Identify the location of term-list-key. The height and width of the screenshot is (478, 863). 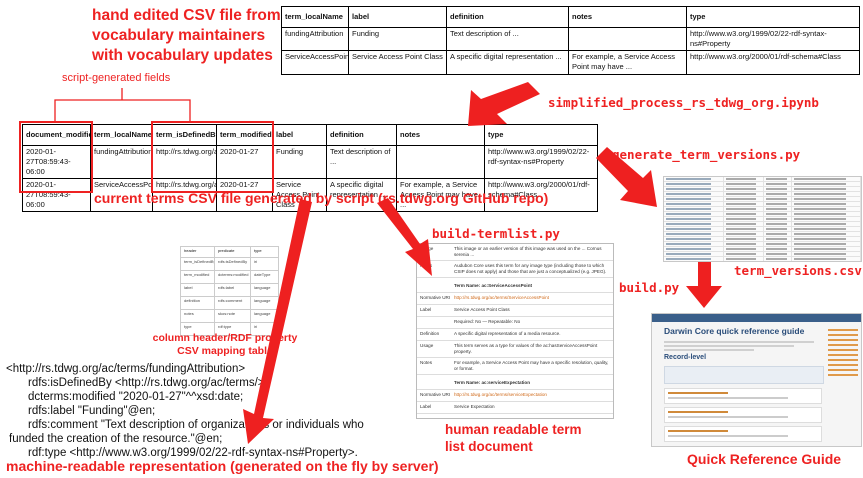
(437, 286).